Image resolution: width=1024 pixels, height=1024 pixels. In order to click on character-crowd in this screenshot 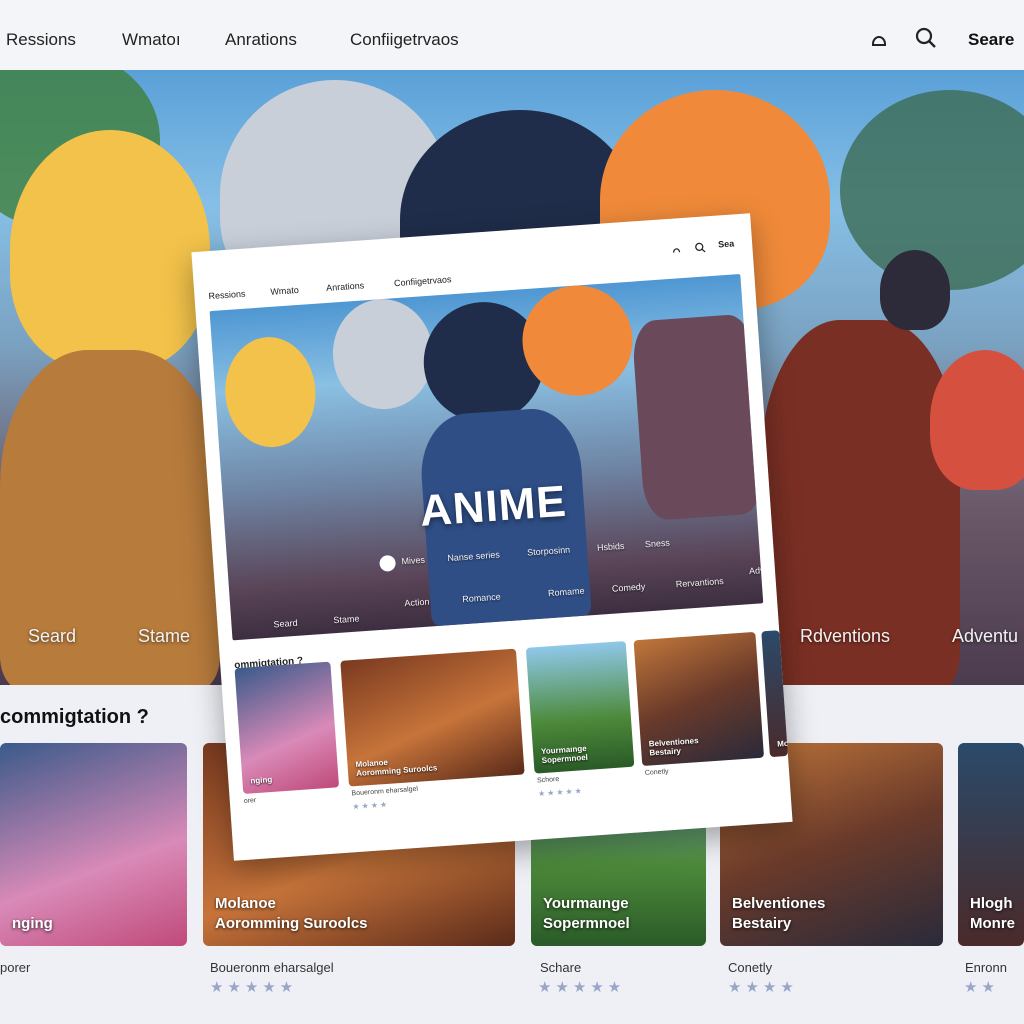, I will do `click(915, 290)`.